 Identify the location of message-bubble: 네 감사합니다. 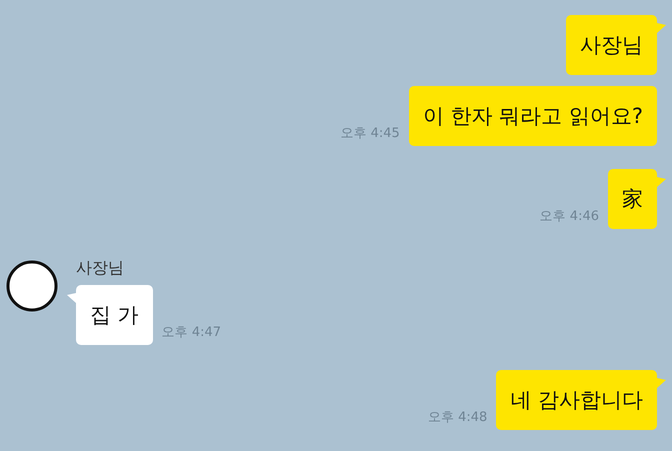
(576, 400).